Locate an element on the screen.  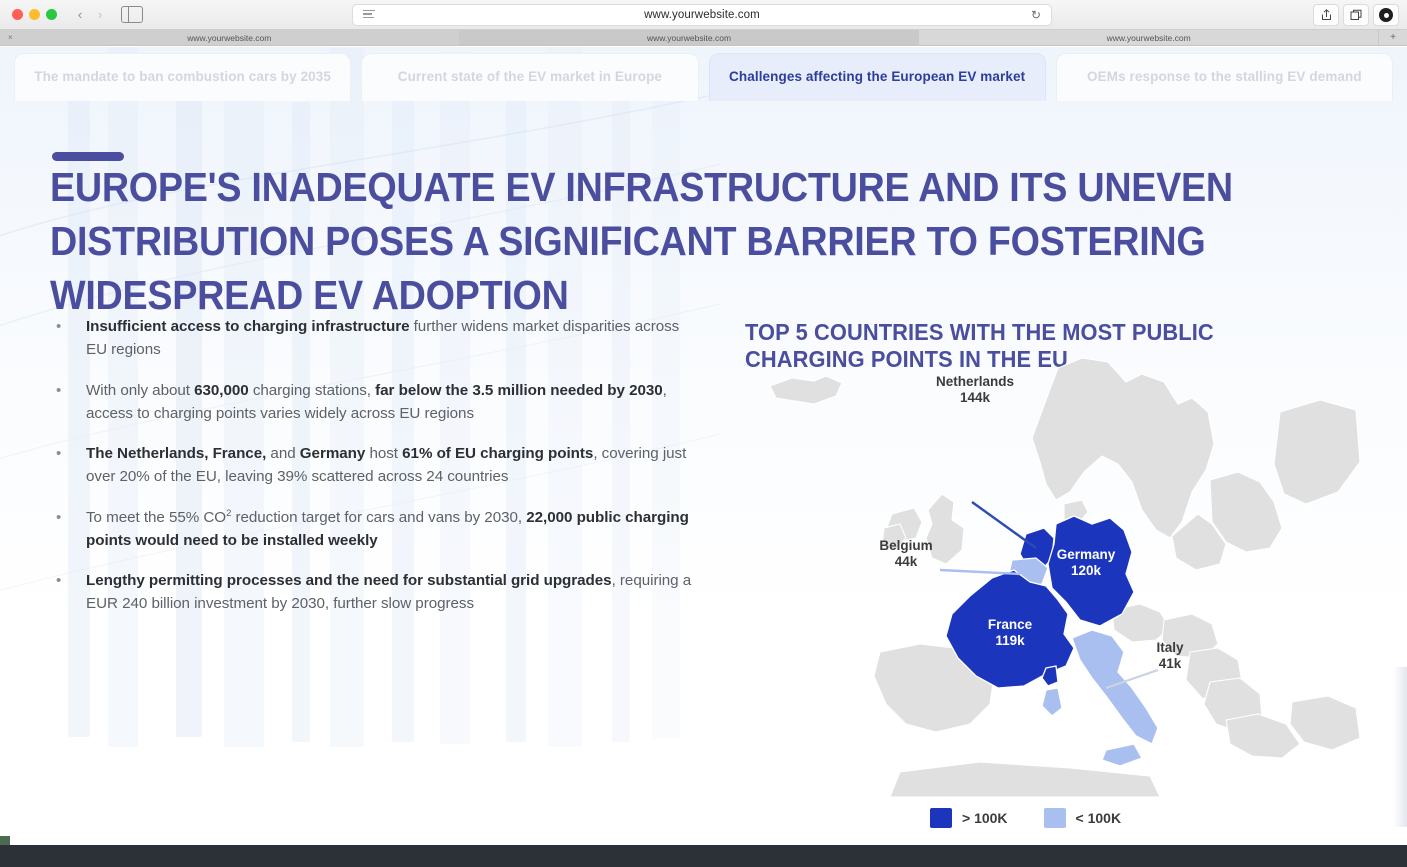
new-tab-icon is located at coordinates (1356, 15).